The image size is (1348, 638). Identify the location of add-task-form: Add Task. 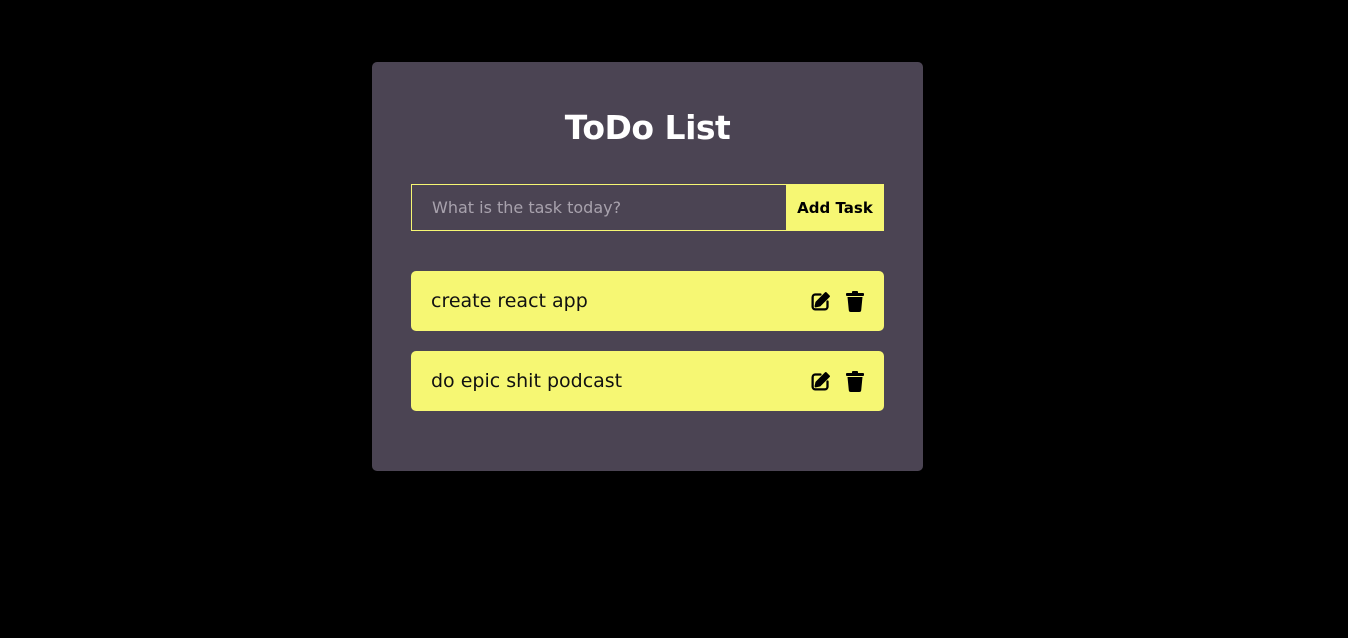
(647, 207).